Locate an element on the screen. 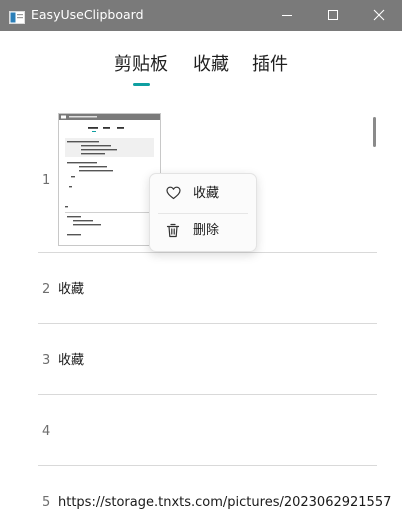  close-icon is located at coordinates (379, 15).